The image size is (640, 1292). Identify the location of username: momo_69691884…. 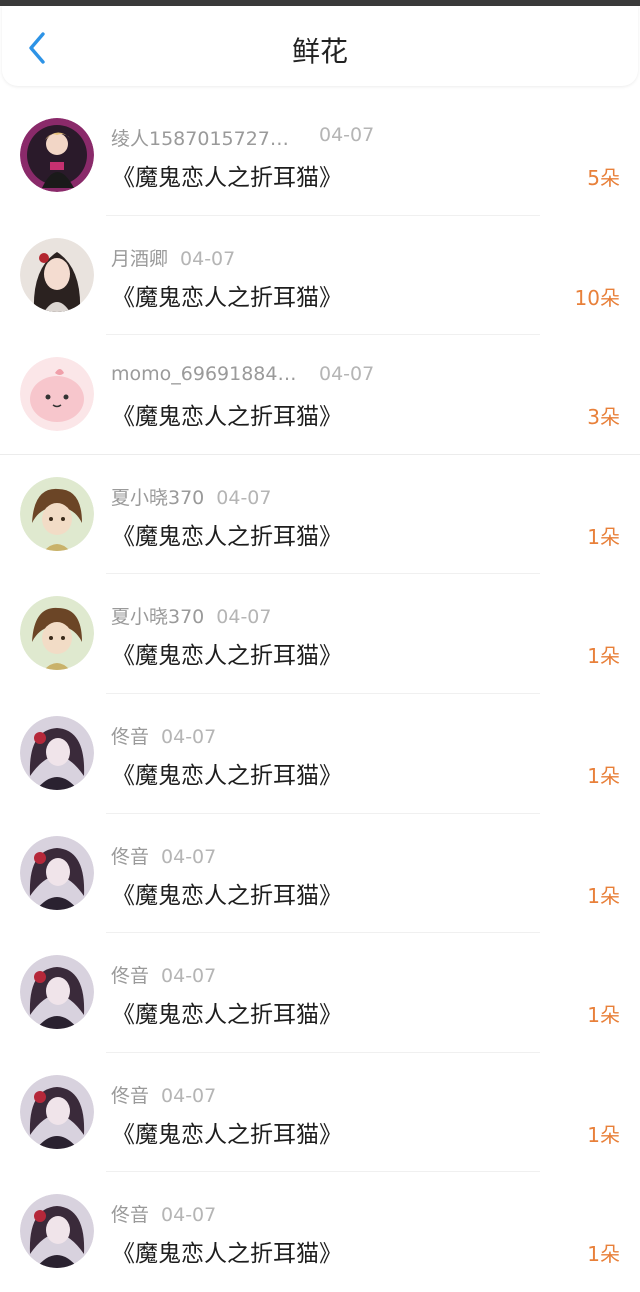
(209, 374).